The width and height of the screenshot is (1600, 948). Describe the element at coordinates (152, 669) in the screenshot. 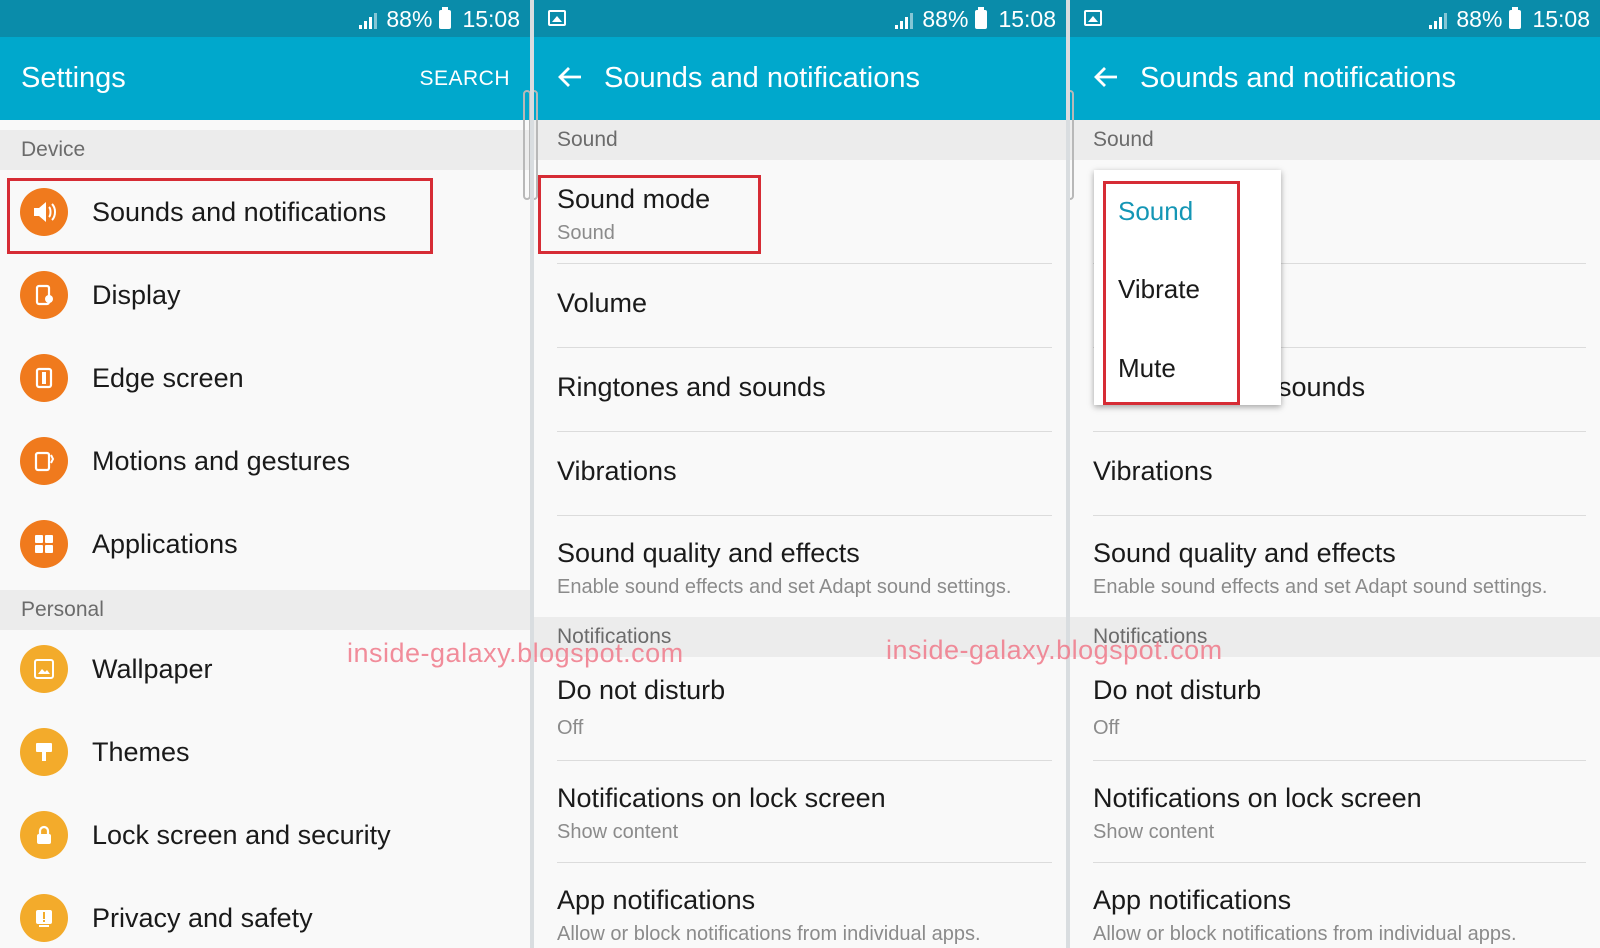

I see `settings-item-label: Wallpaper` at that location.